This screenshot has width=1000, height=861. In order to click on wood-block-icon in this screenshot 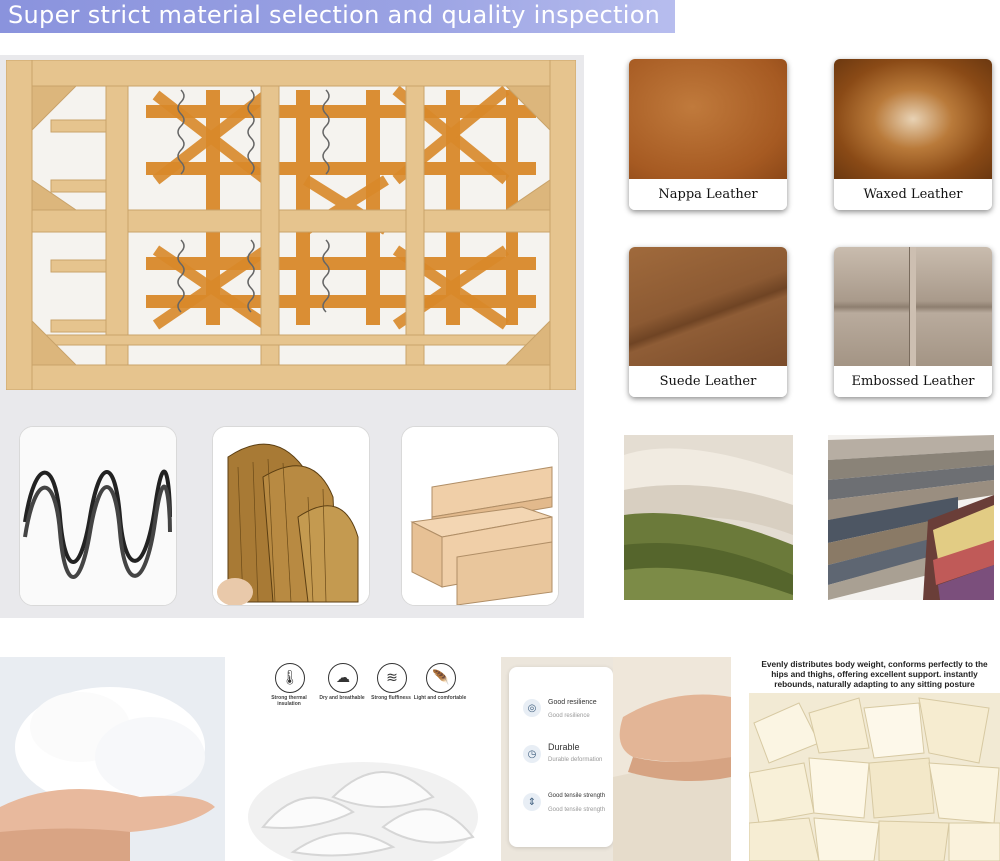, I will do `click(480, 516)`.